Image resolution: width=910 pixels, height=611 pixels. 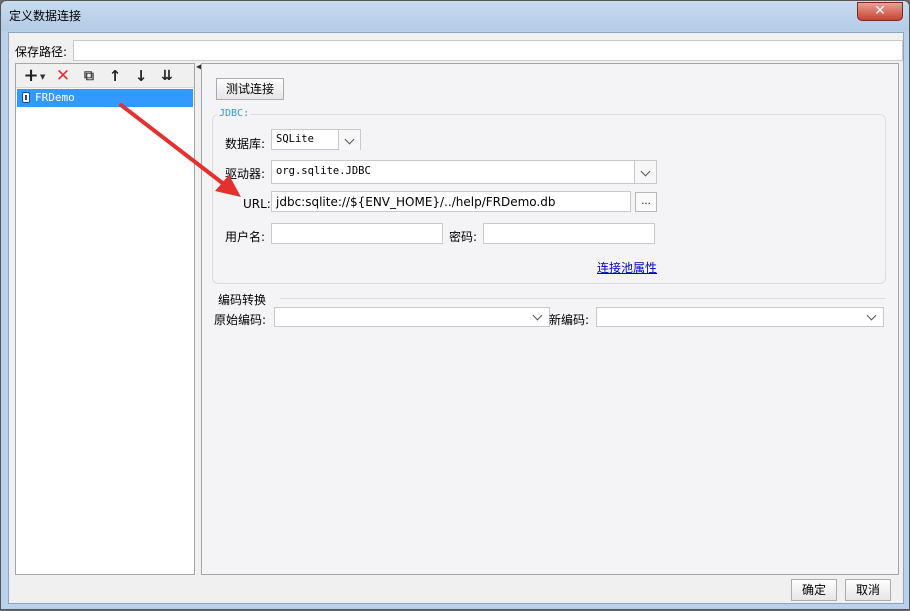 What do you see at coordinates (868, 590) in the screenshot?
I see `cancel-button: 取消` at bounding box center [868, 590].